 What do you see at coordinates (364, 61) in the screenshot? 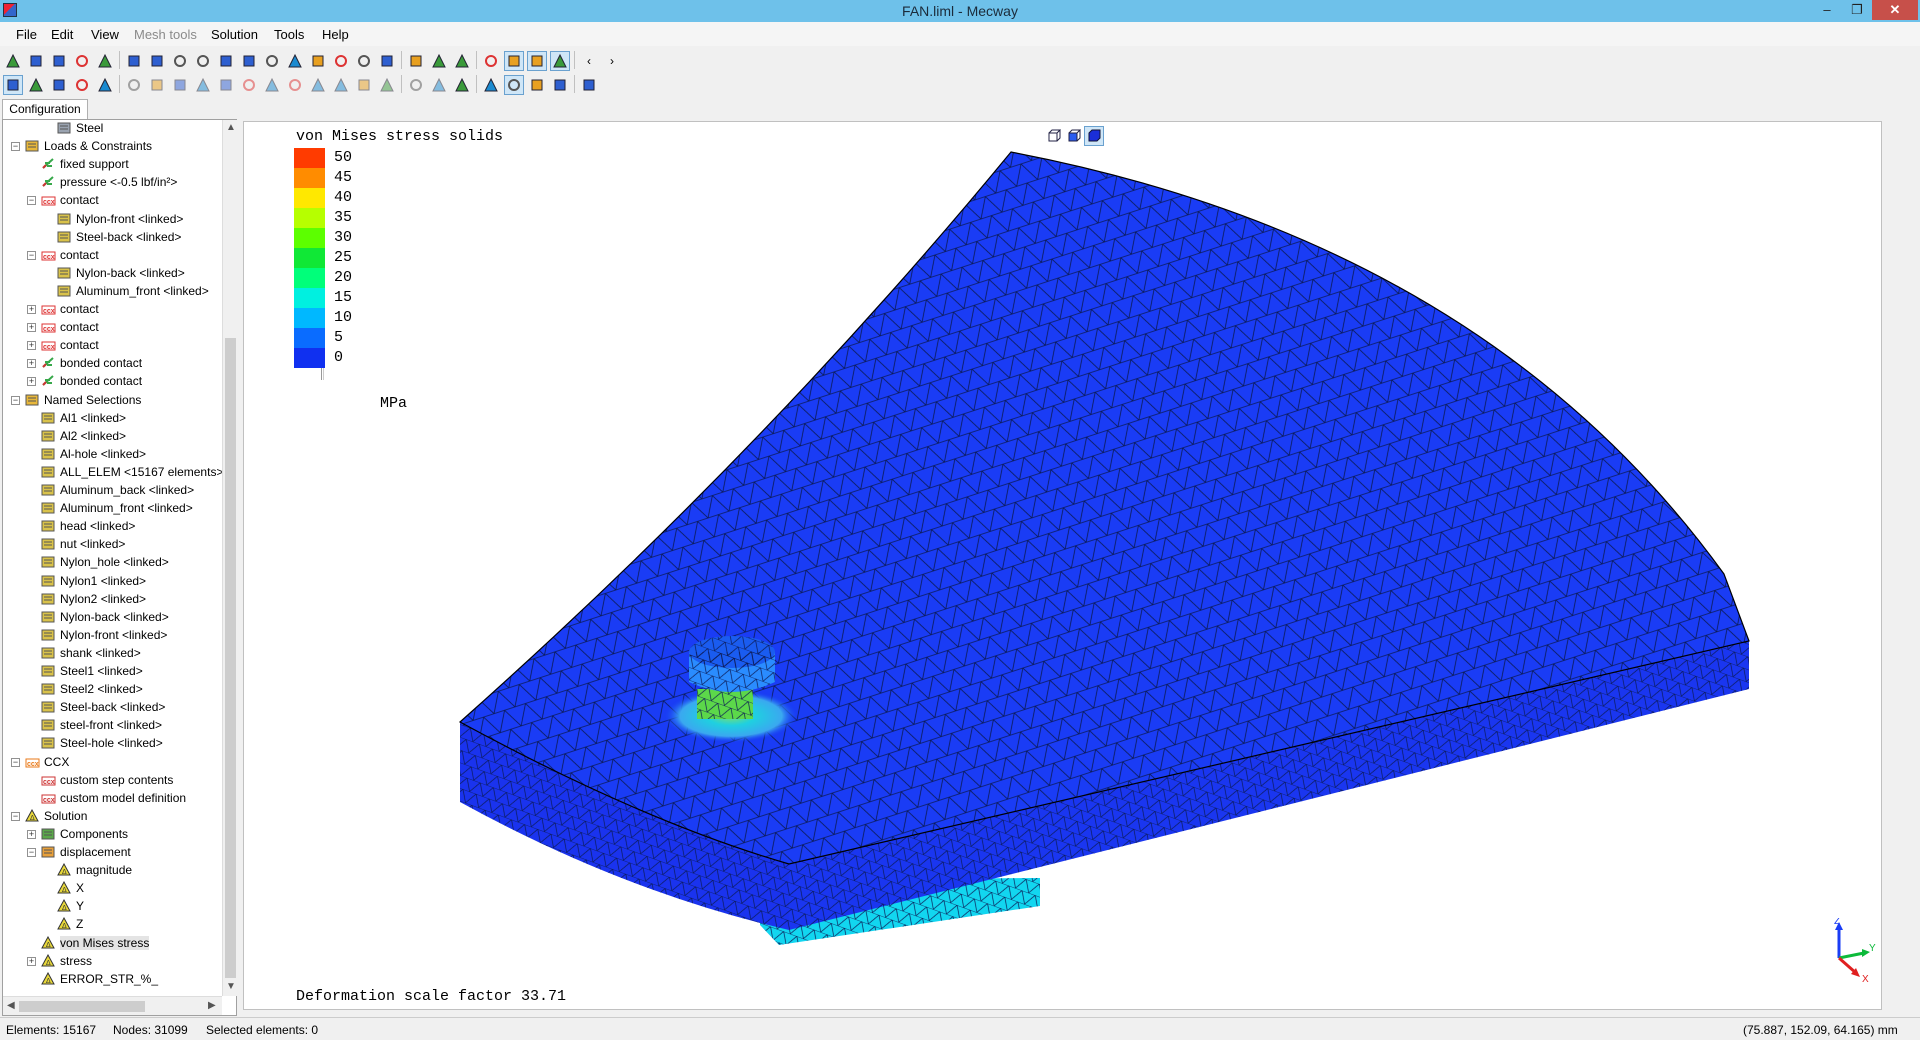
I see `rotate-icon` at bounding box center [364, 61].